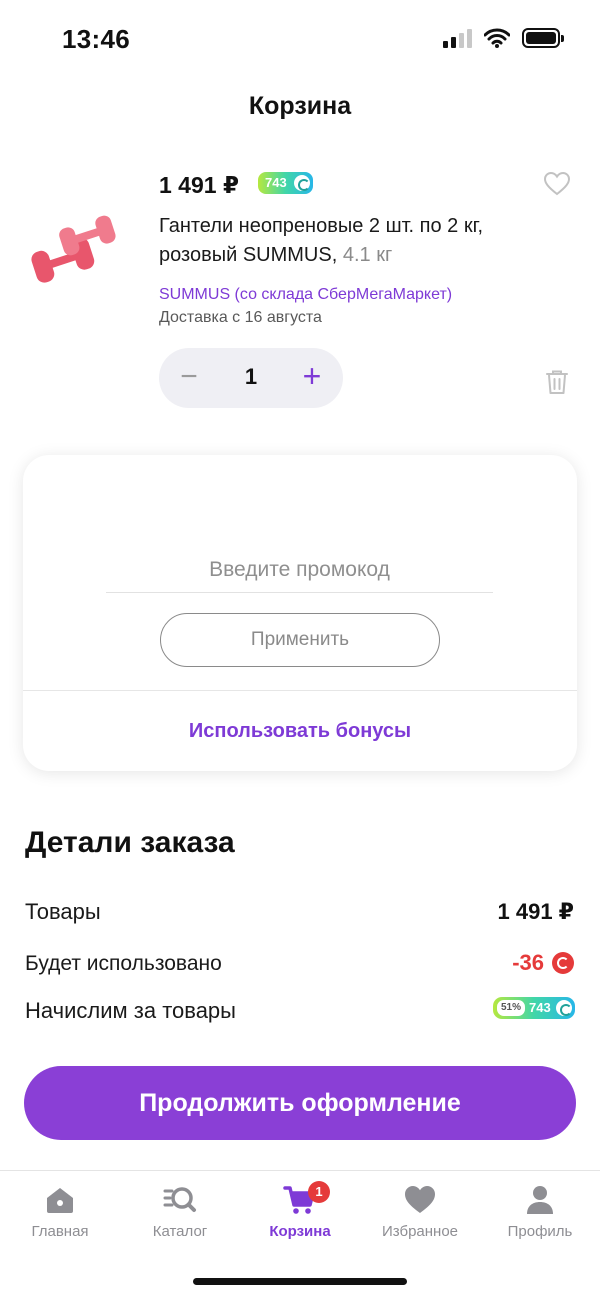  What do you see at coordinates (420, 1231) in the screenshot?
I see `tab-favorites-label: Избранное` at bounding box center [420, 1231].